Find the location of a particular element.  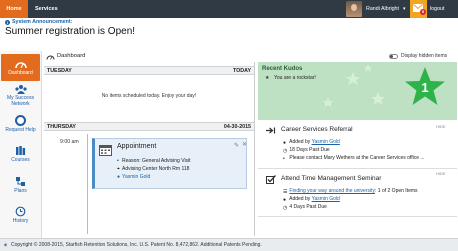

edit-icon: ✎ is located at coordinates (236, 145).